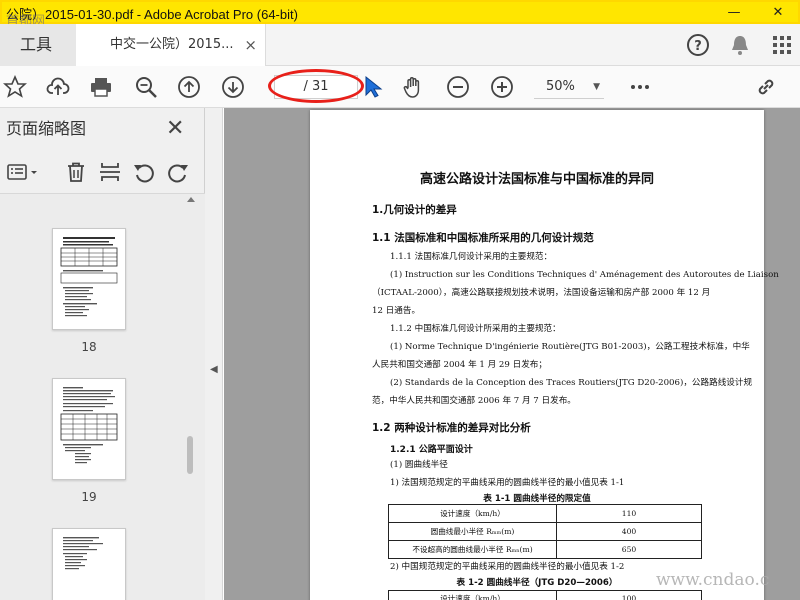 The width and height of the screenshot is (800, 600). Describe the element at coordinates (734, 13) in the screenshot. I see `minimize-button: —` at that location.